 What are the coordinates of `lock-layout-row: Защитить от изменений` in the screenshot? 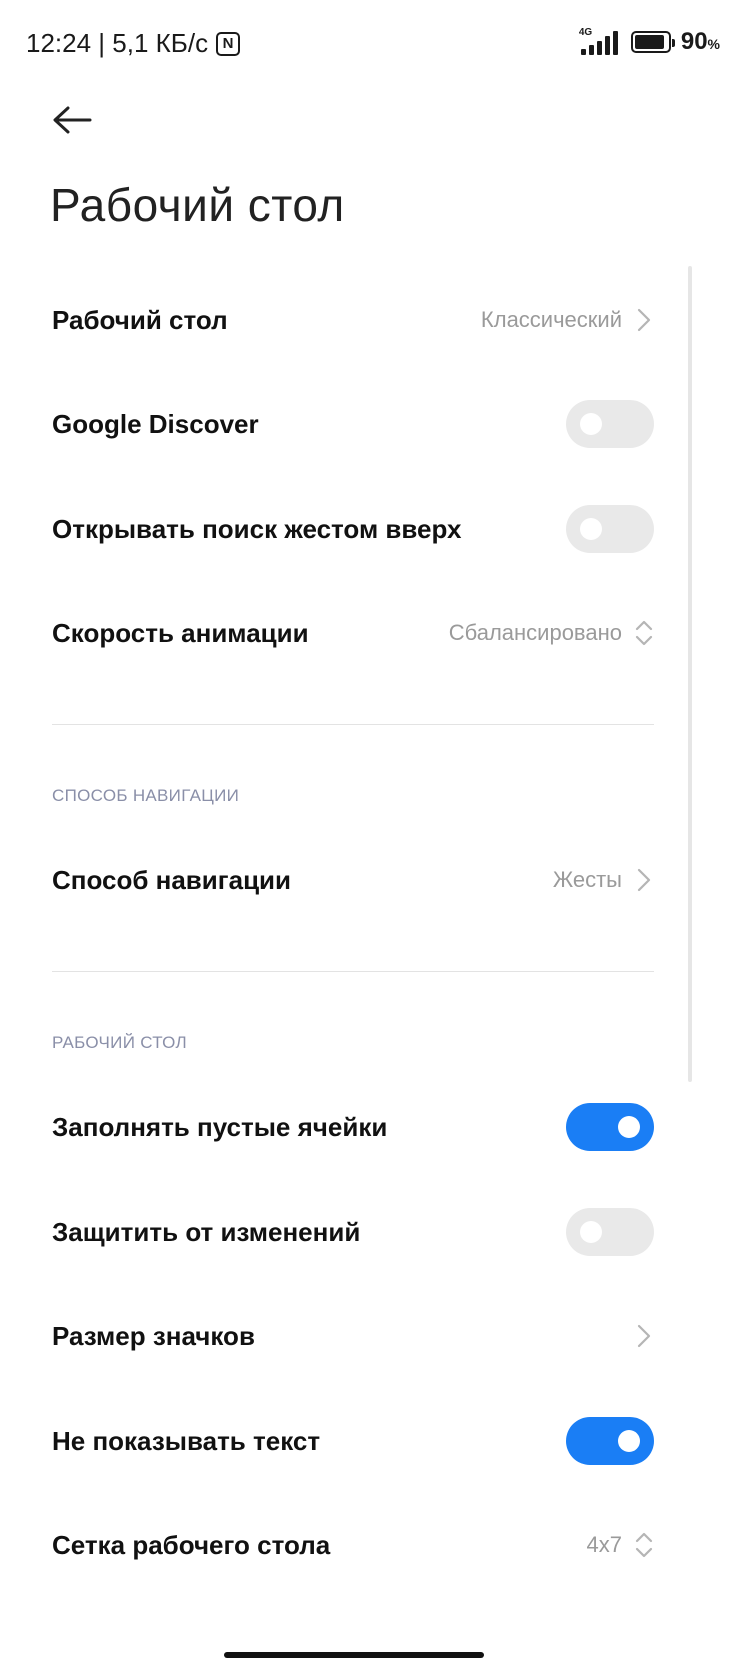 It's located at (353, 1232).